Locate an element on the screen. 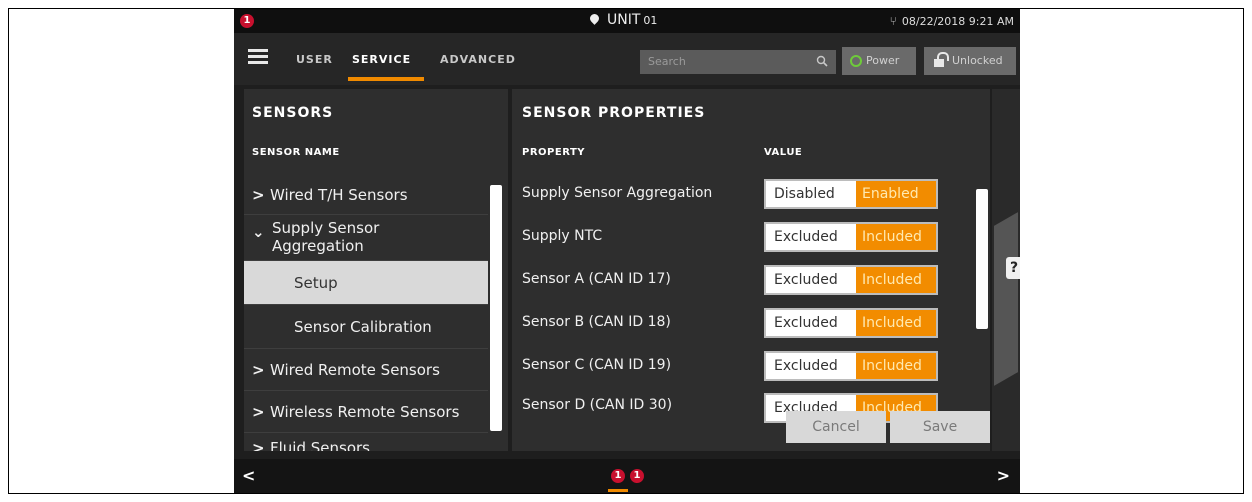  property-name: Sensor C (CAN ID 19) is located at coordinates (597, 365).